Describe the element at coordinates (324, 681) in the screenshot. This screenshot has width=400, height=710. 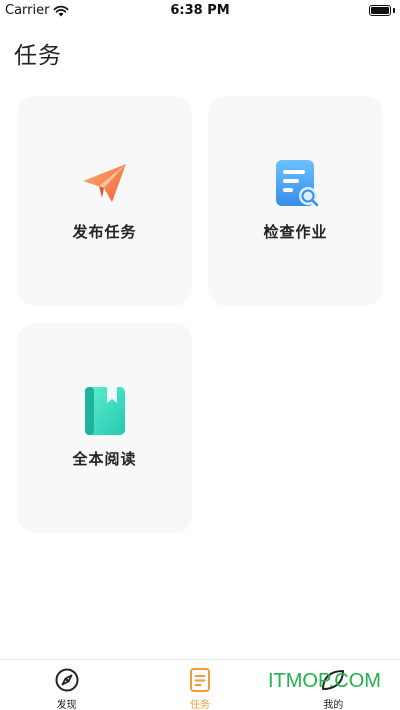
I see `site-watermark: ITMOP.COM` at that location.